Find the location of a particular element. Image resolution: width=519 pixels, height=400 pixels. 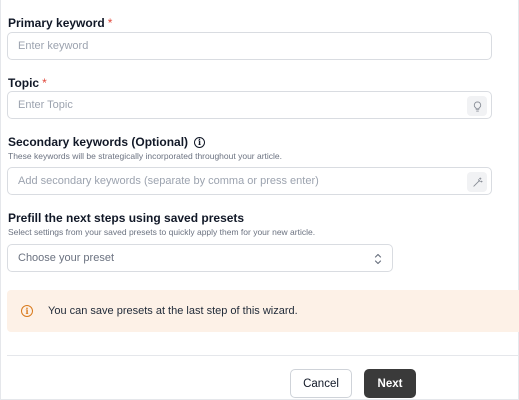

primary-keyword-label: Primary keyword * is located at coordinates (60, 23).